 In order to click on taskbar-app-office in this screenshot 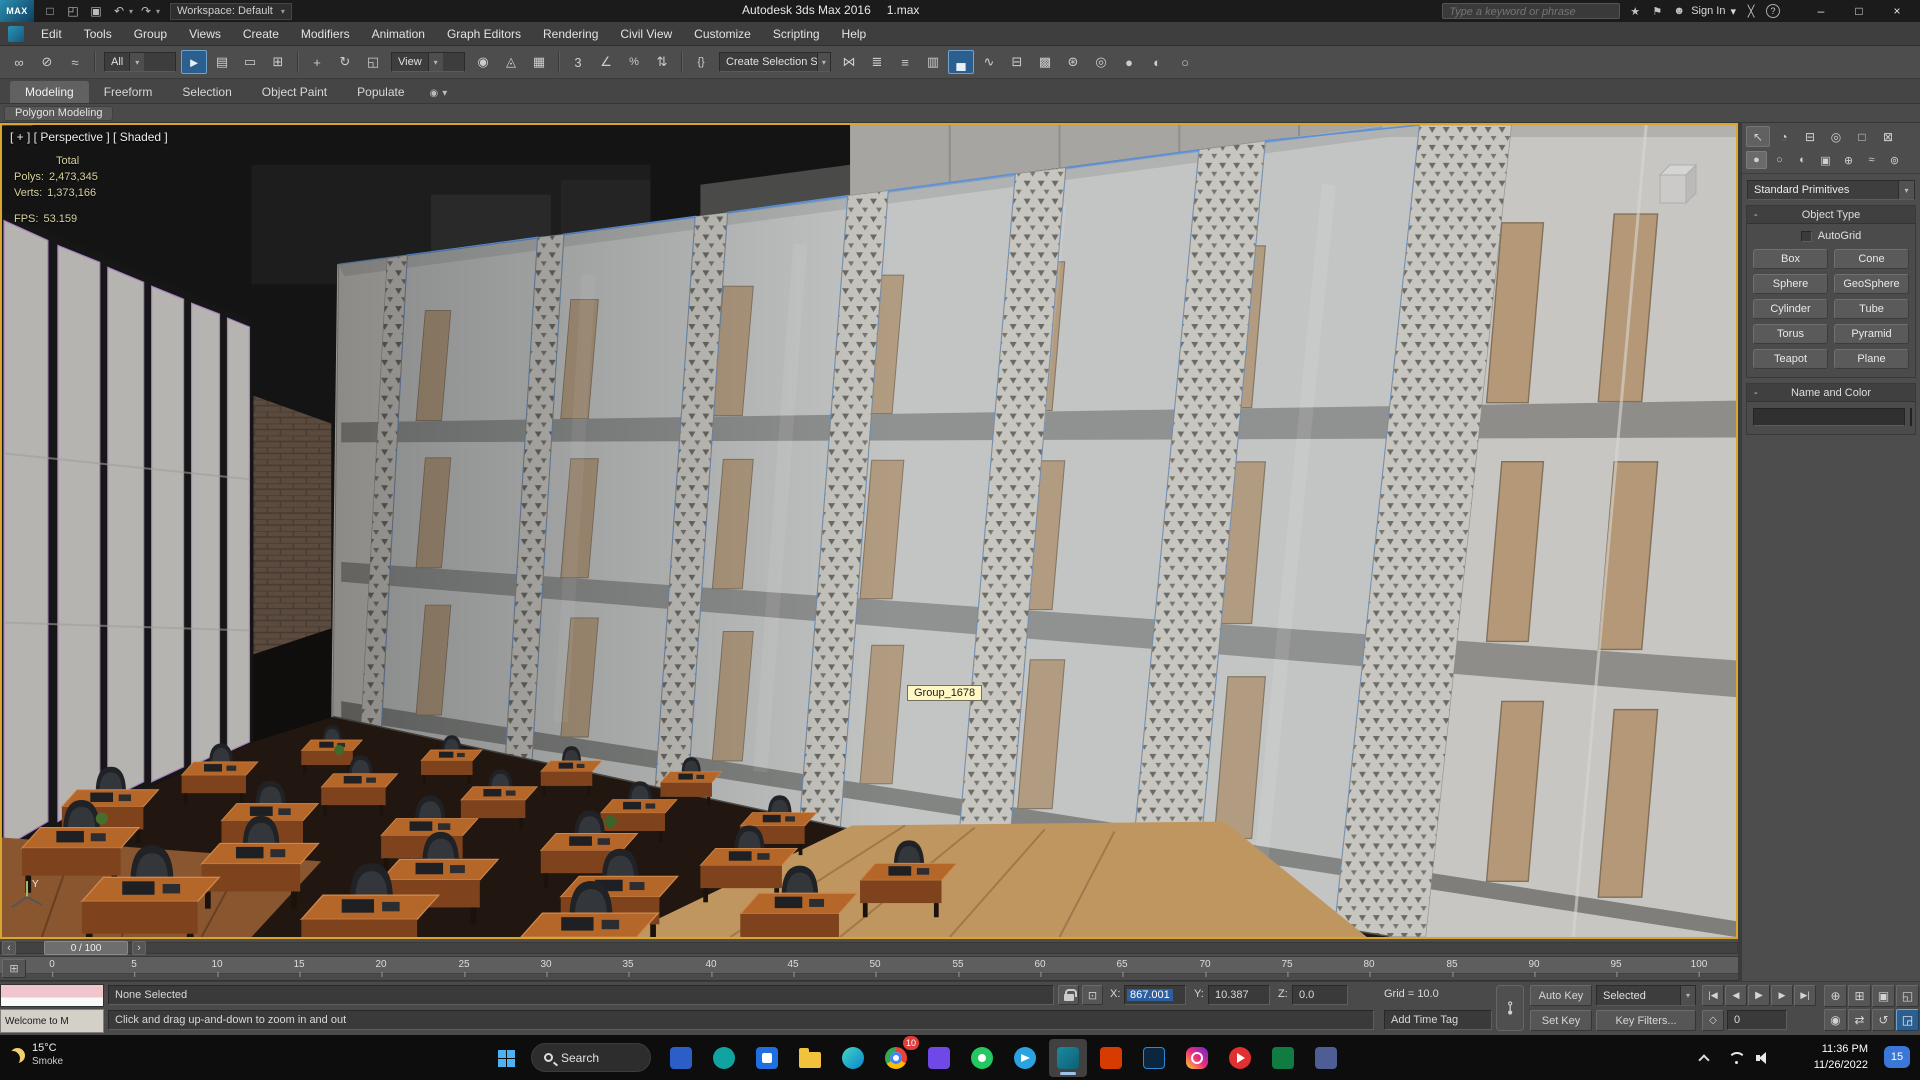, I will do `click(1111, 1058)`.